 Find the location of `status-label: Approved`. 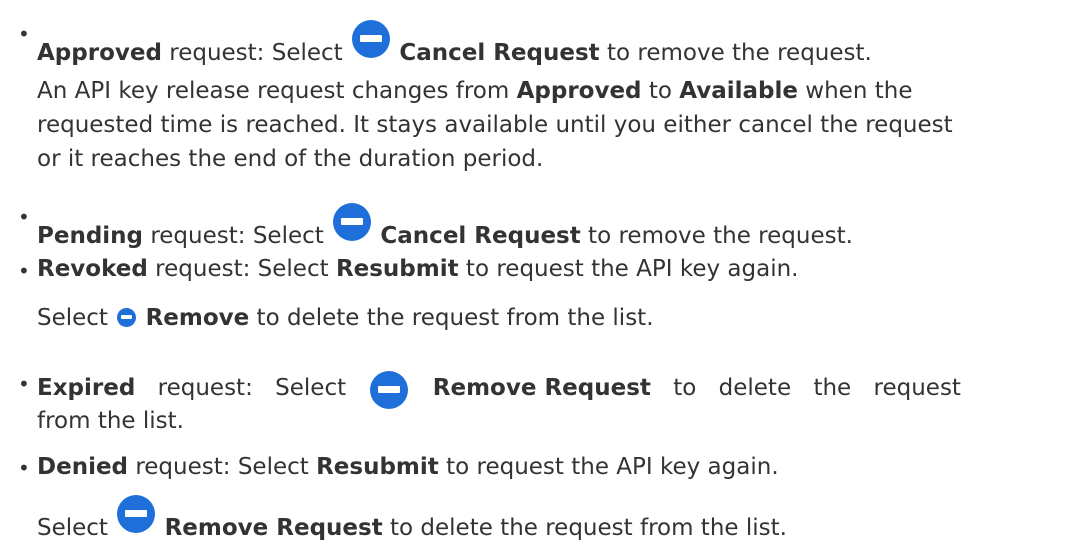

status-label: Approved is located at coordinates (99, 53).